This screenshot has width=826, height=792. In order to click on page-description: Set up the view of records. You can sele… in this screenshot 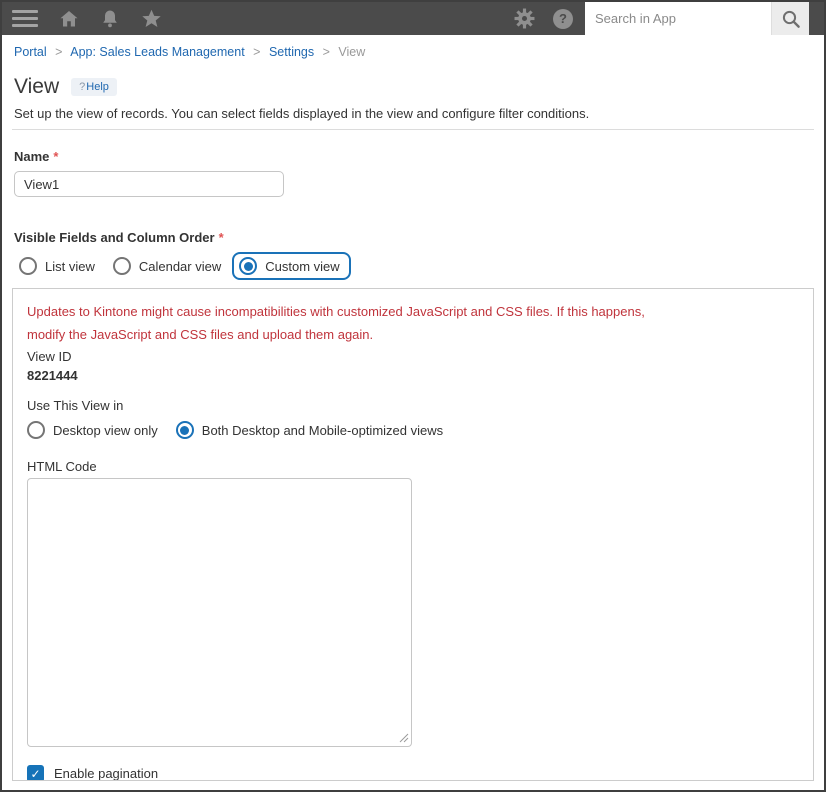, I will do `click(302, 113)`.